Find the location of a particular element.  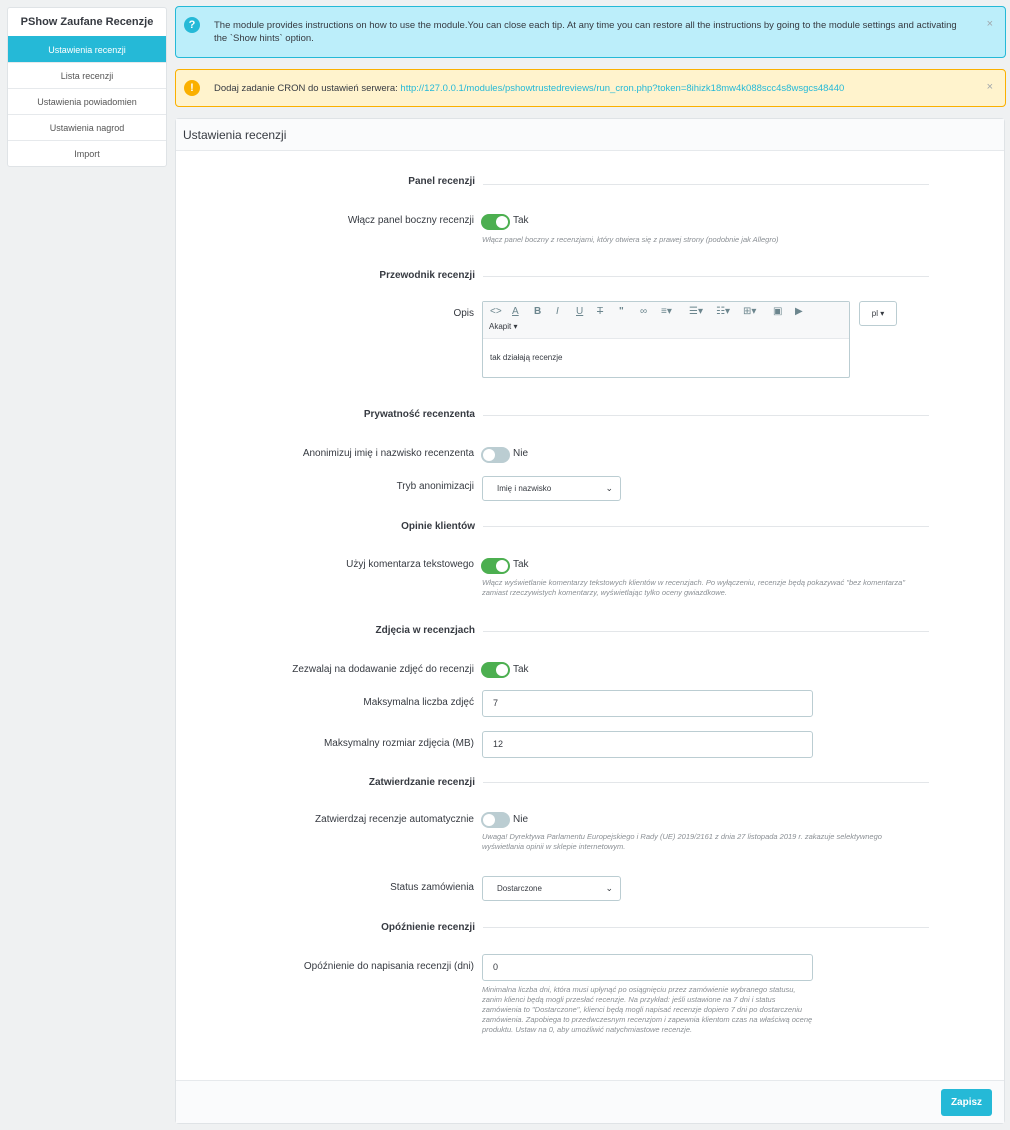

bold-icon: B is located at coordinates (537, 312).